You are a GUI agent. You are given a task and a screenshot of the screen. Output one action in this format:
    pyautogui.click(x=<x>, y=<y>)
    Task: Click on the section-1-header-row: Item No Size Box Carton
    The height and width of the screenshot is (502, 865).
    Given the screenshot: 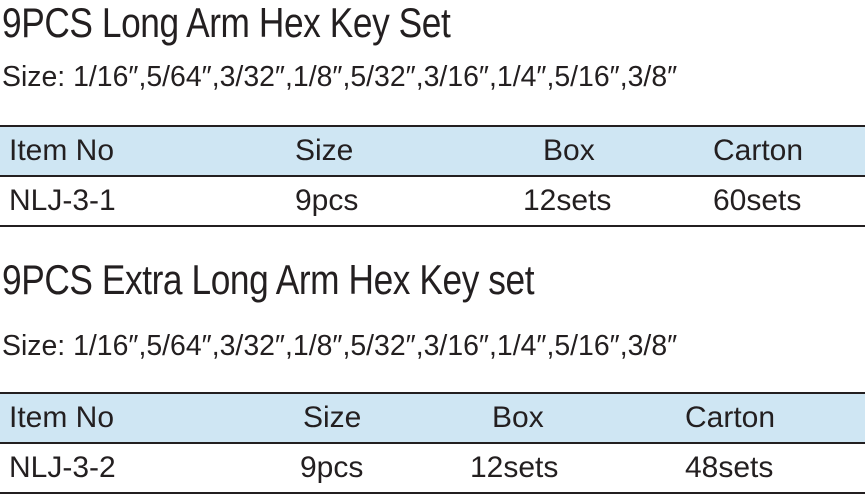 What is the action you would take?
    pyautogui.click(x=432, y=151)
    